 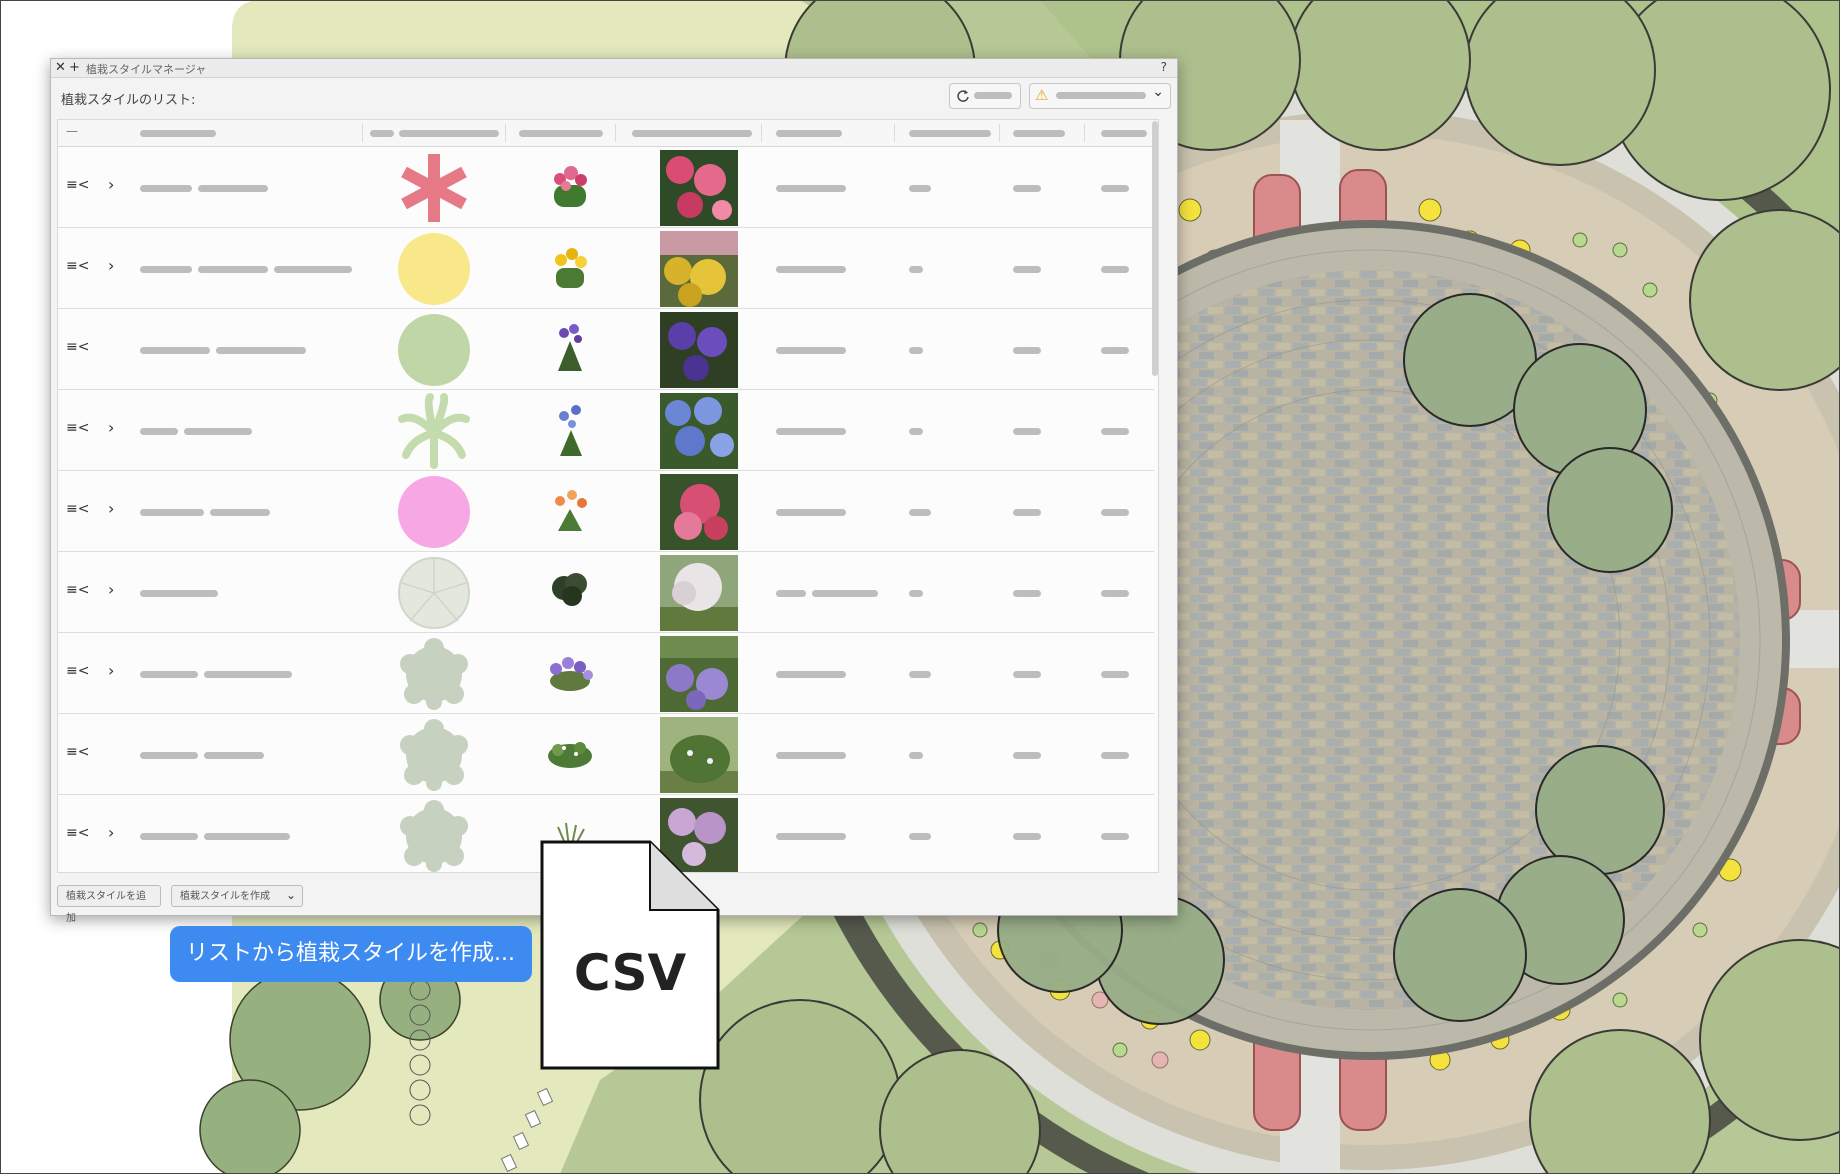 What do you see at coordinates (109, 904) in the screenshot?
I see `add-planting-style-button: 植栽スタイルを追加` at bounding box center [109, 904].